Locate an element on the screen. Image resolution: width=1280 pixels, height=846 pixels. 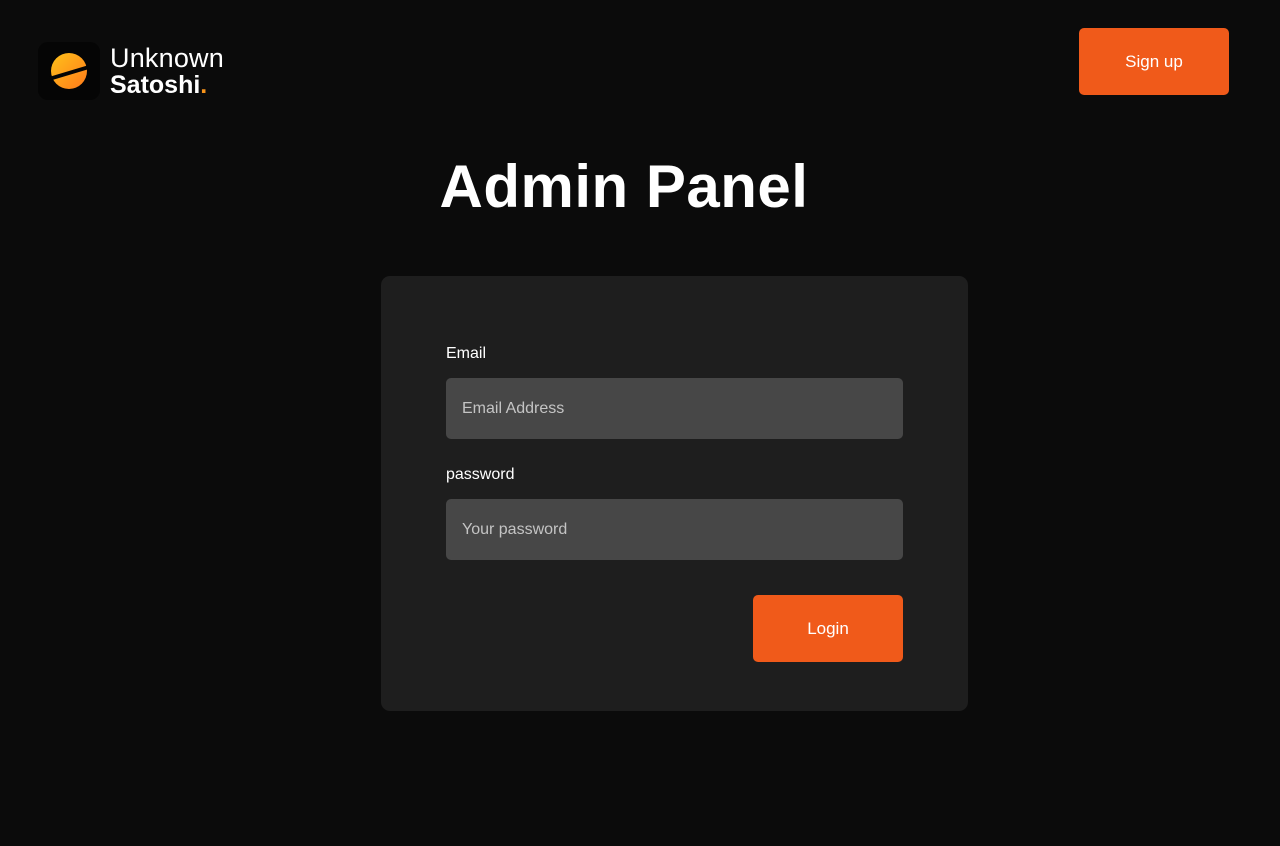
page-title: Admin Panel is located at coordinates (624, 186).